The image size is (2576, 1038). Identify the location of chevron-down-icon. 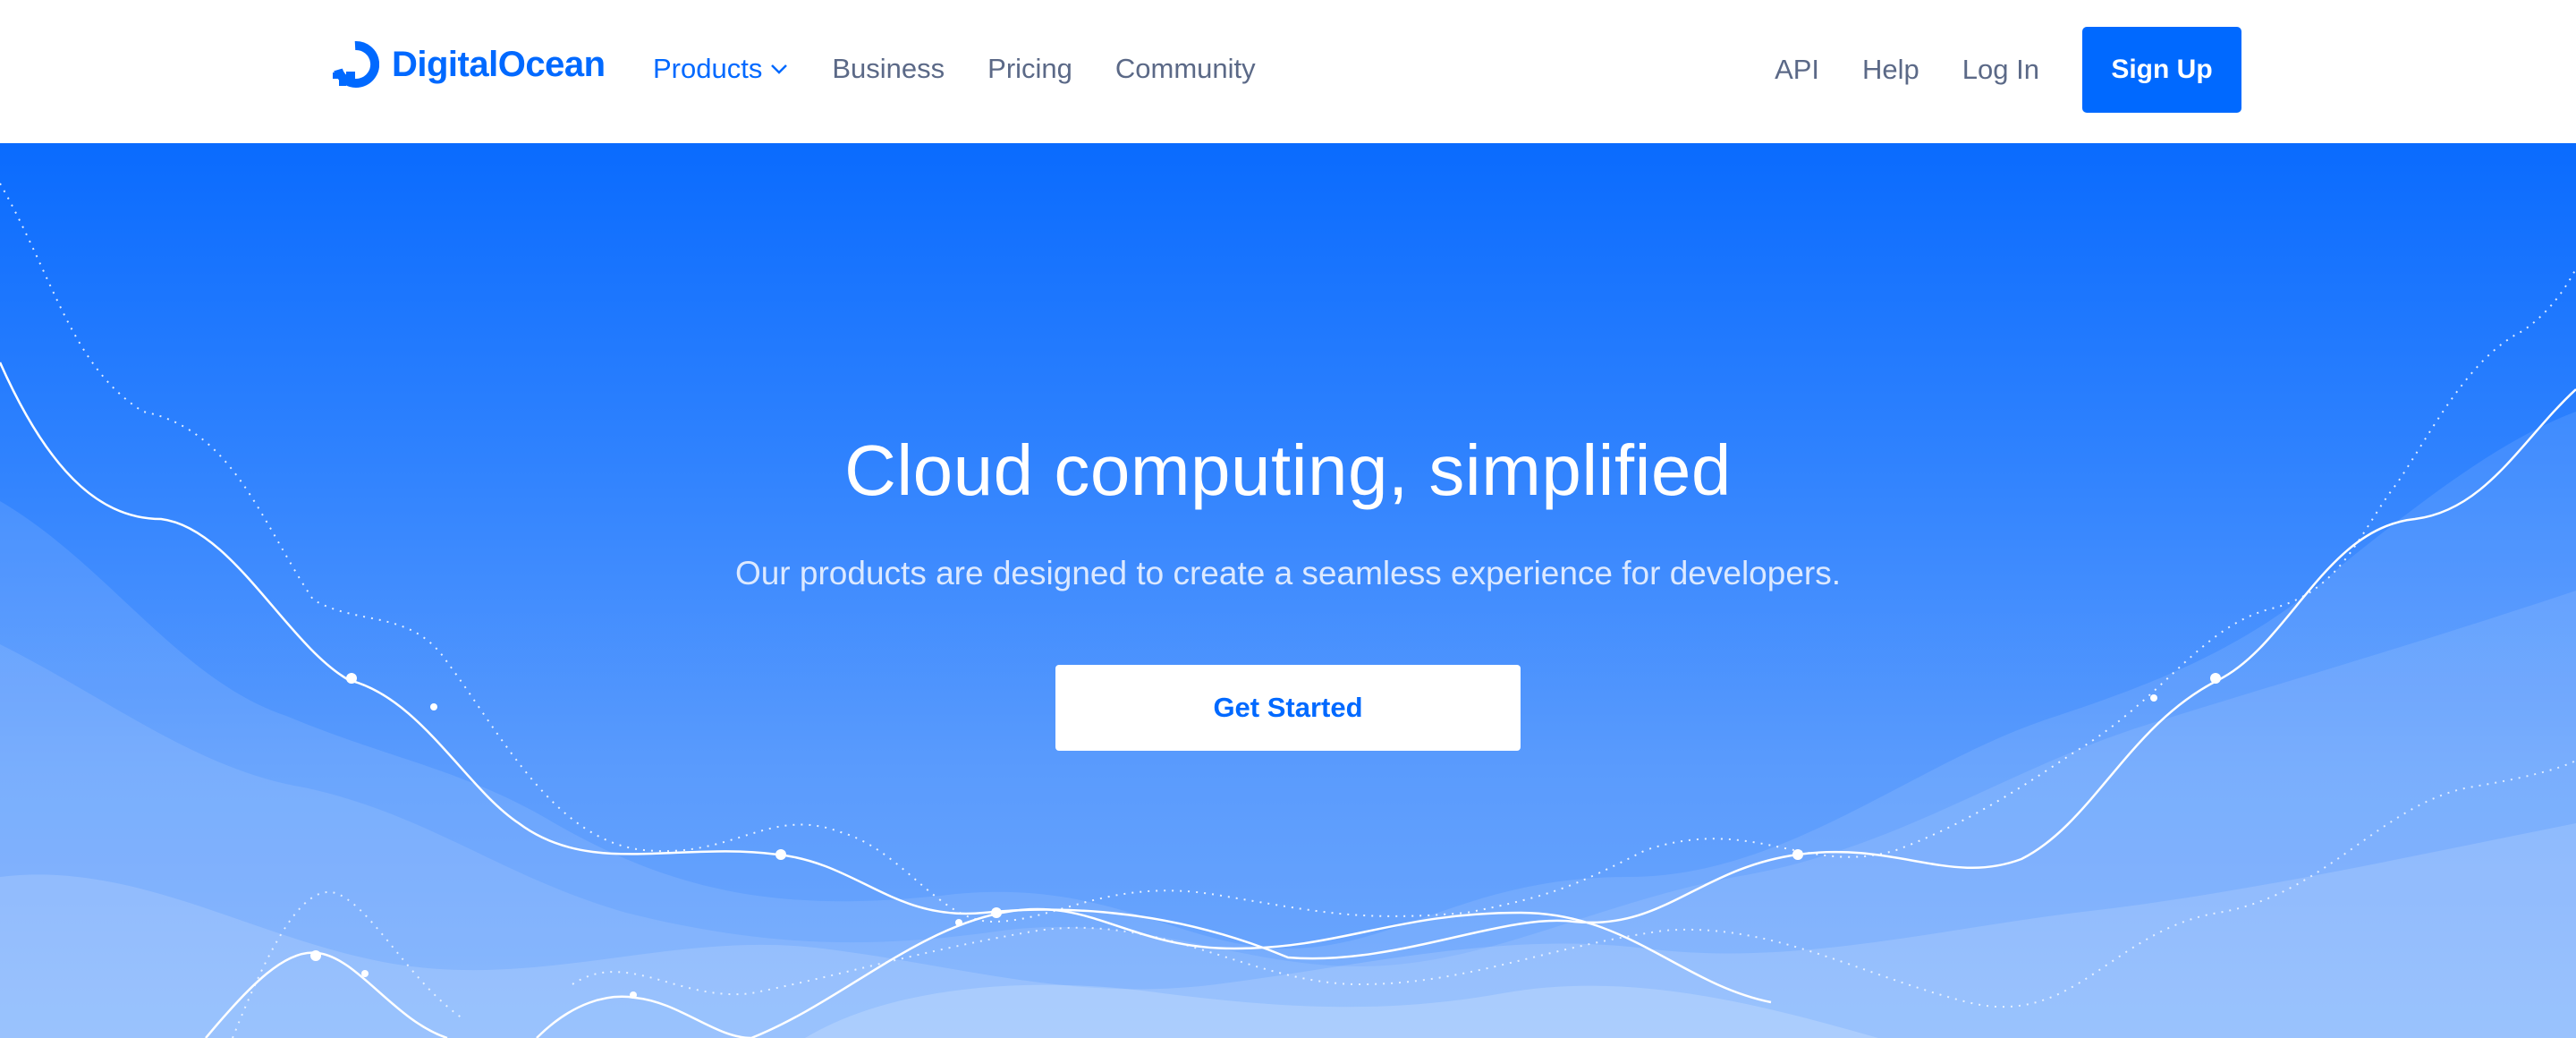
(779, 69).